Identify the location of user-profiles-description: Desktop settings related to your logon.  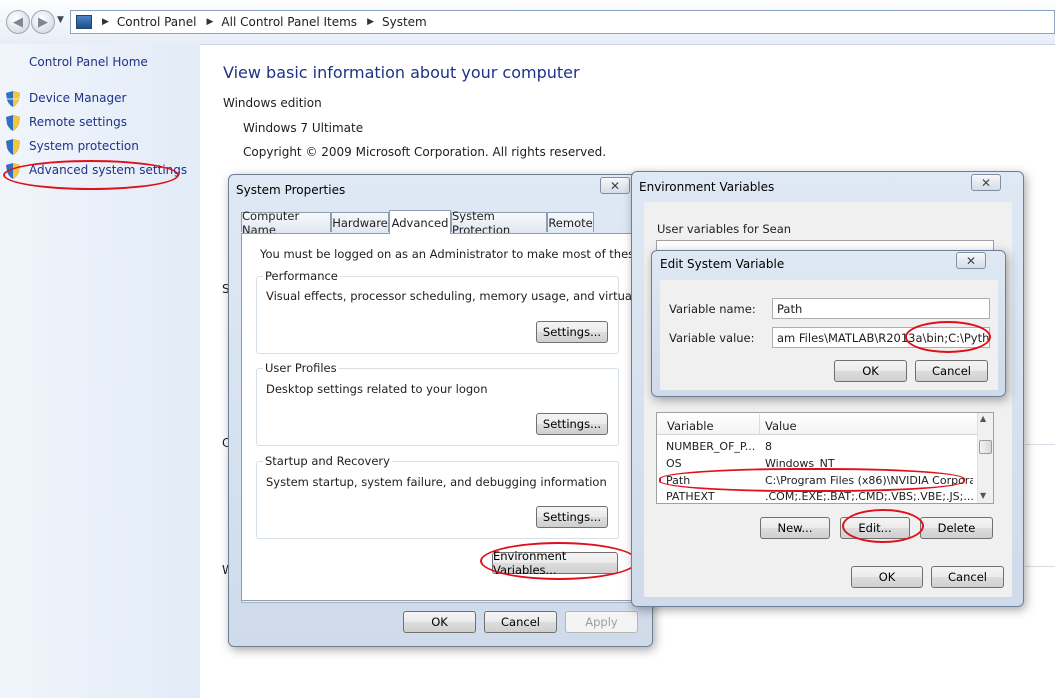
(377, 389).